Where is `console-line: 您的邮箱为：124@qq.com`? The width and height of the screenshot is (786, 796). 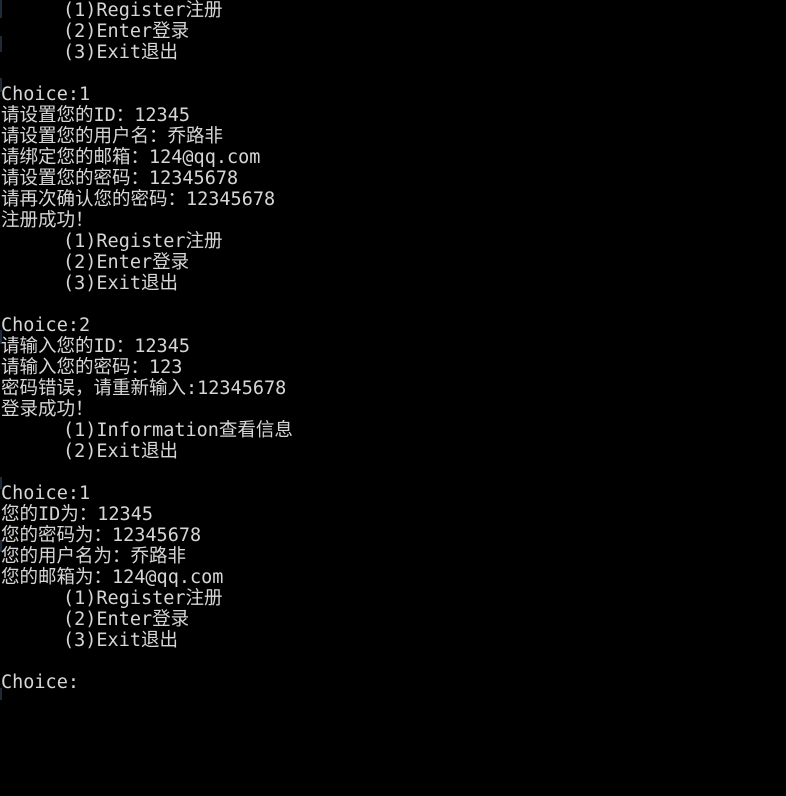
console-line: 您的邮箱为：124@qq.com is located at coordinates (112, 577).